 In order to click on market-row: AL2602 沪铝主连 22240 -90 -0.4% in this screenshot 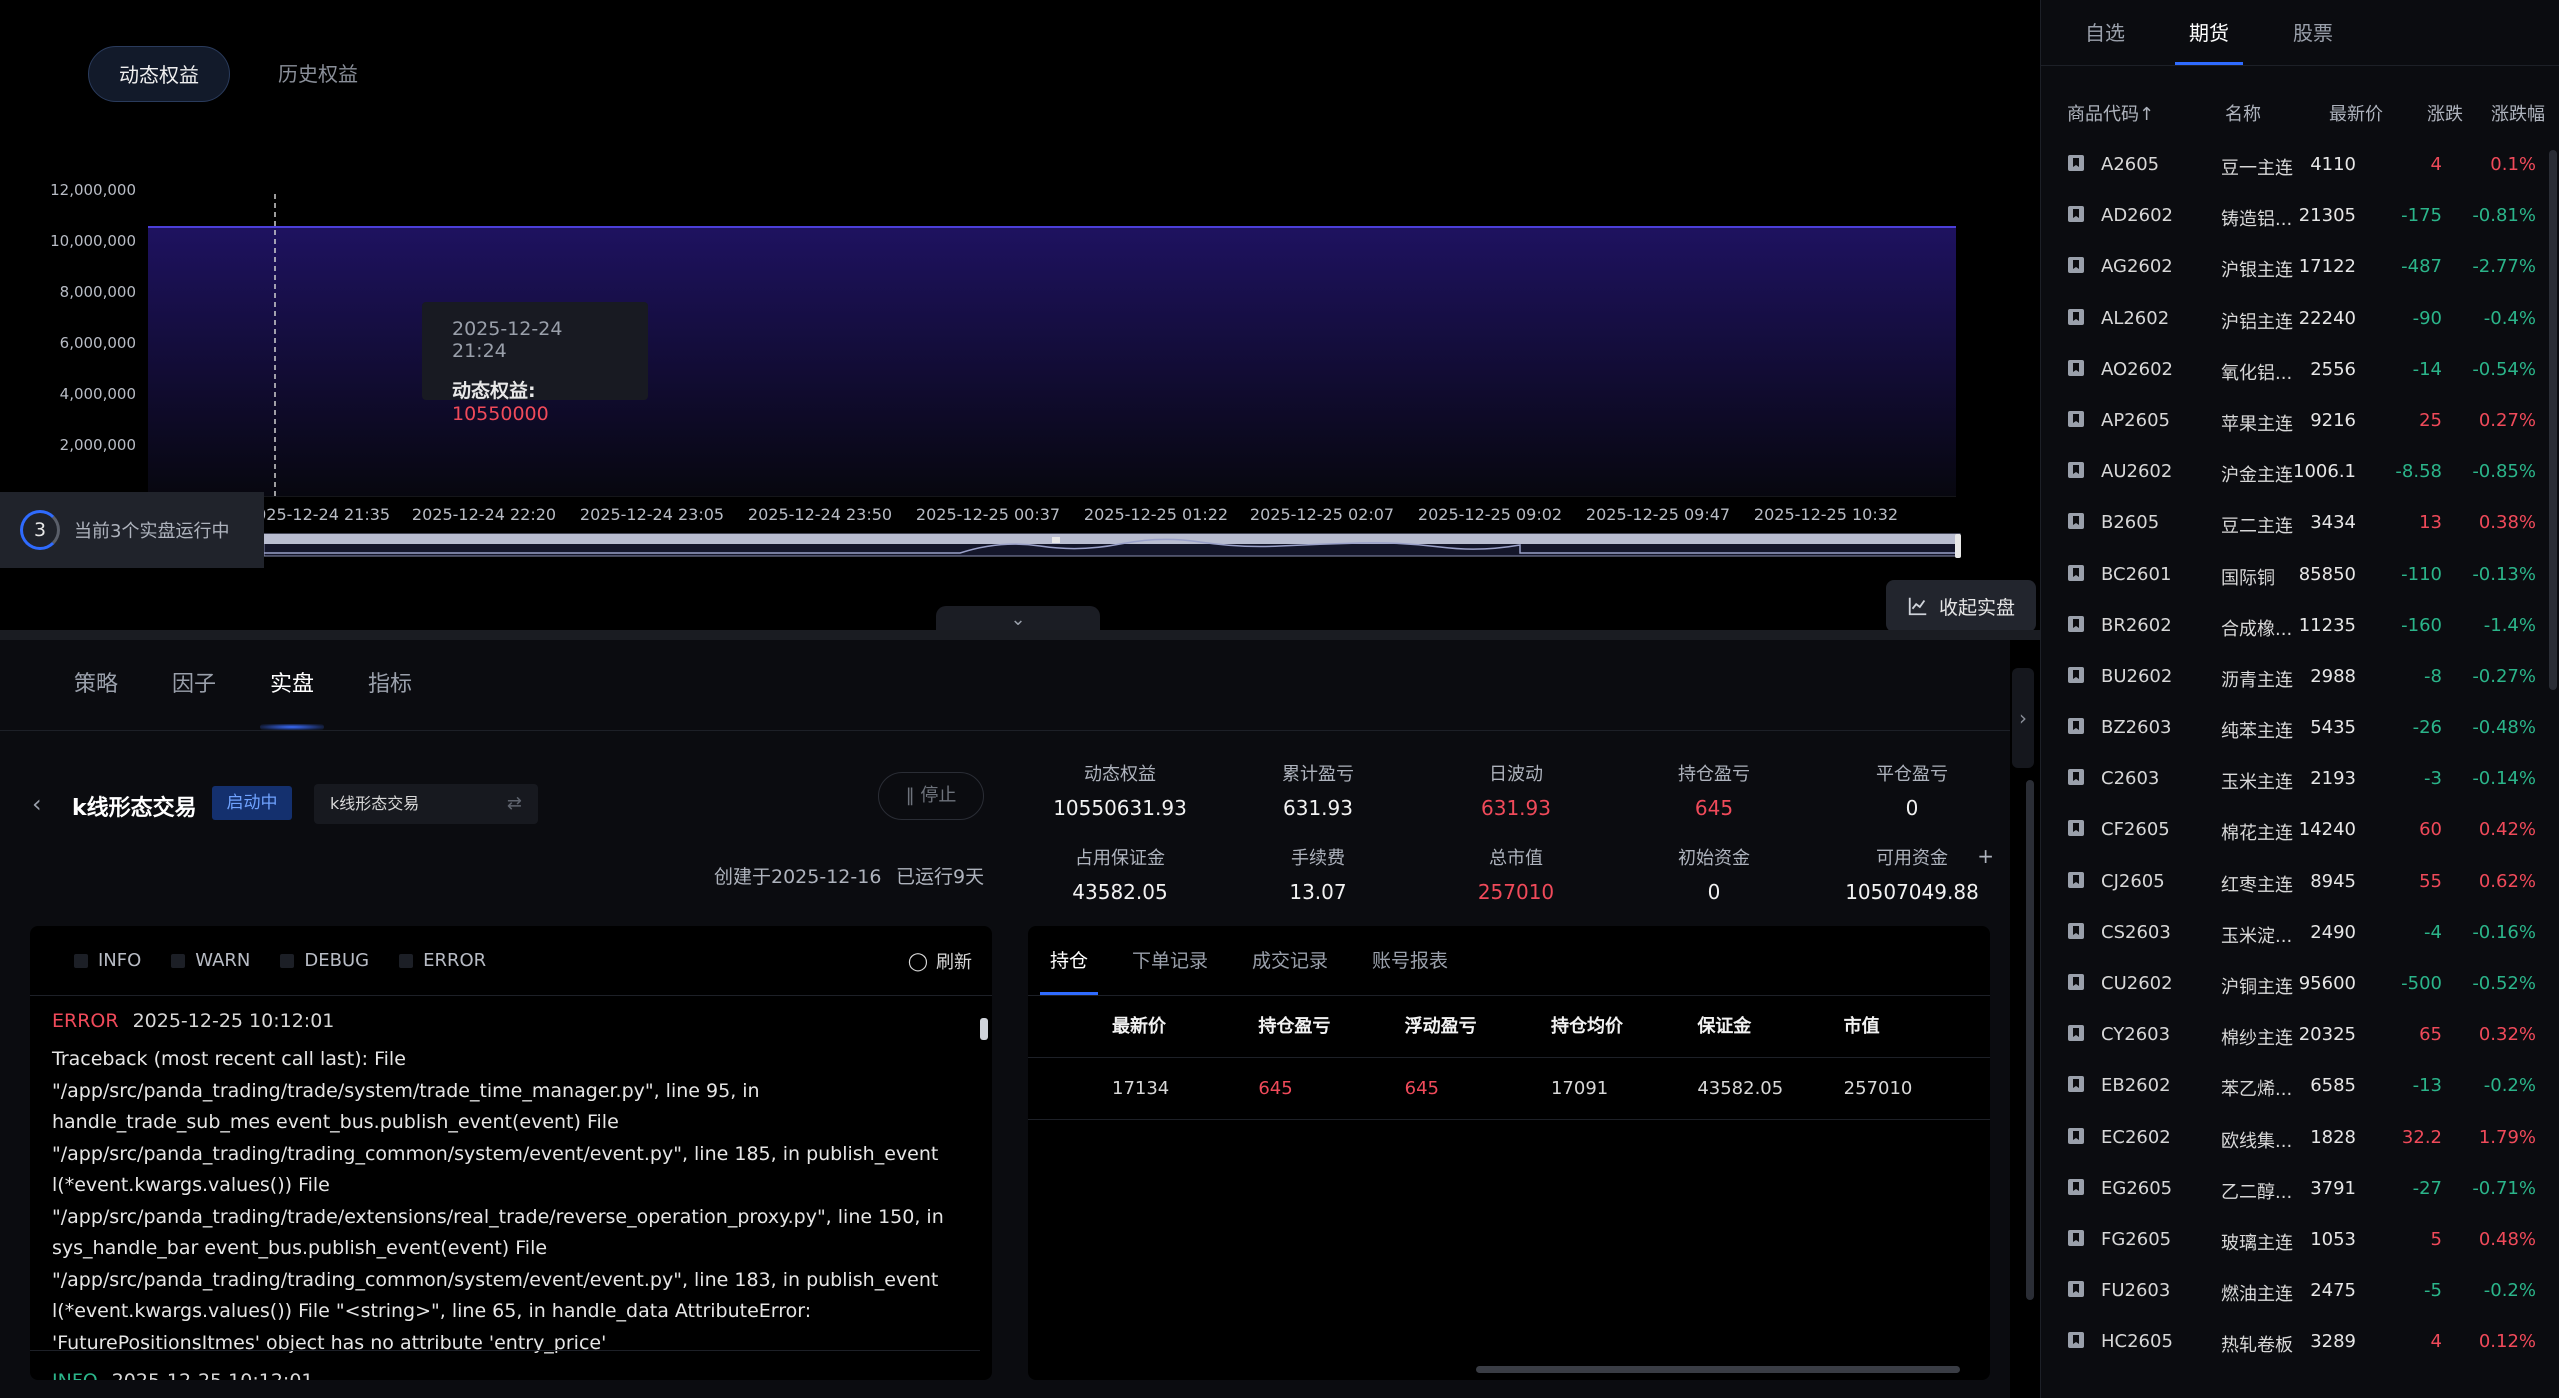, I will do `click(2293, 319)`.